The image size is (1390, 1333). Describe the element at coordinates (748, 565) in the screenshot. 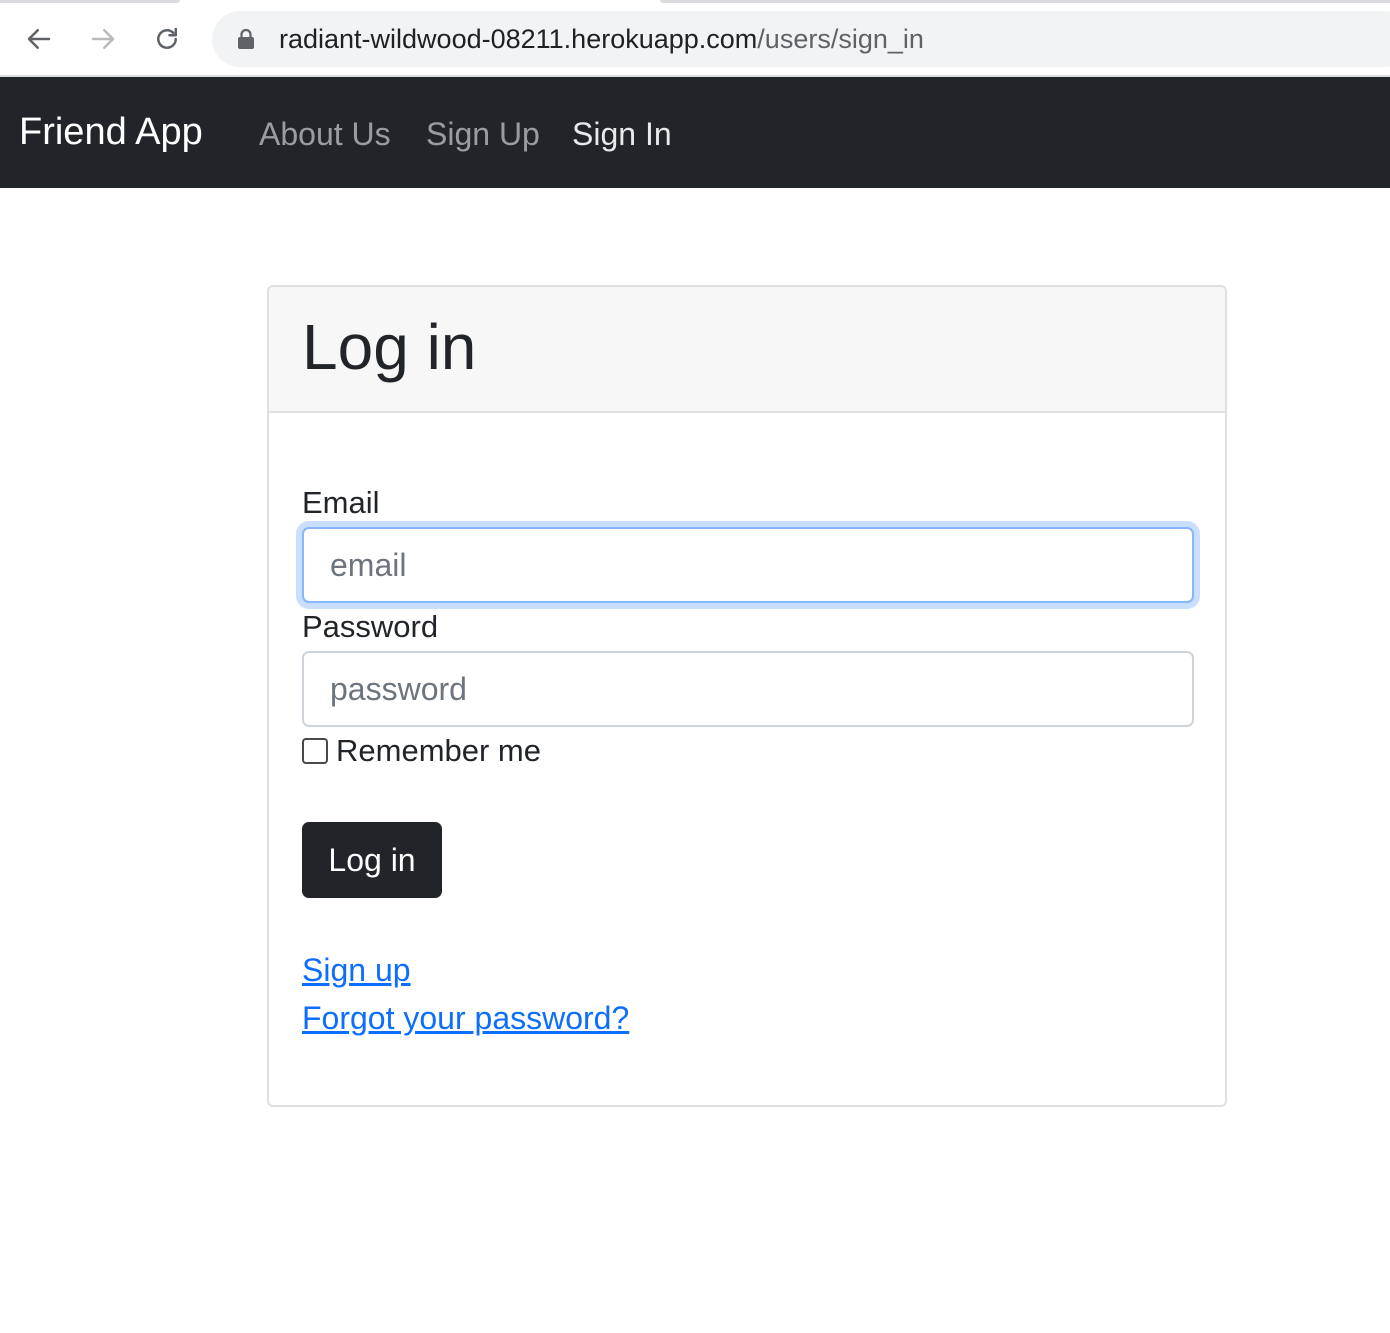

I see `email-field` at that location.